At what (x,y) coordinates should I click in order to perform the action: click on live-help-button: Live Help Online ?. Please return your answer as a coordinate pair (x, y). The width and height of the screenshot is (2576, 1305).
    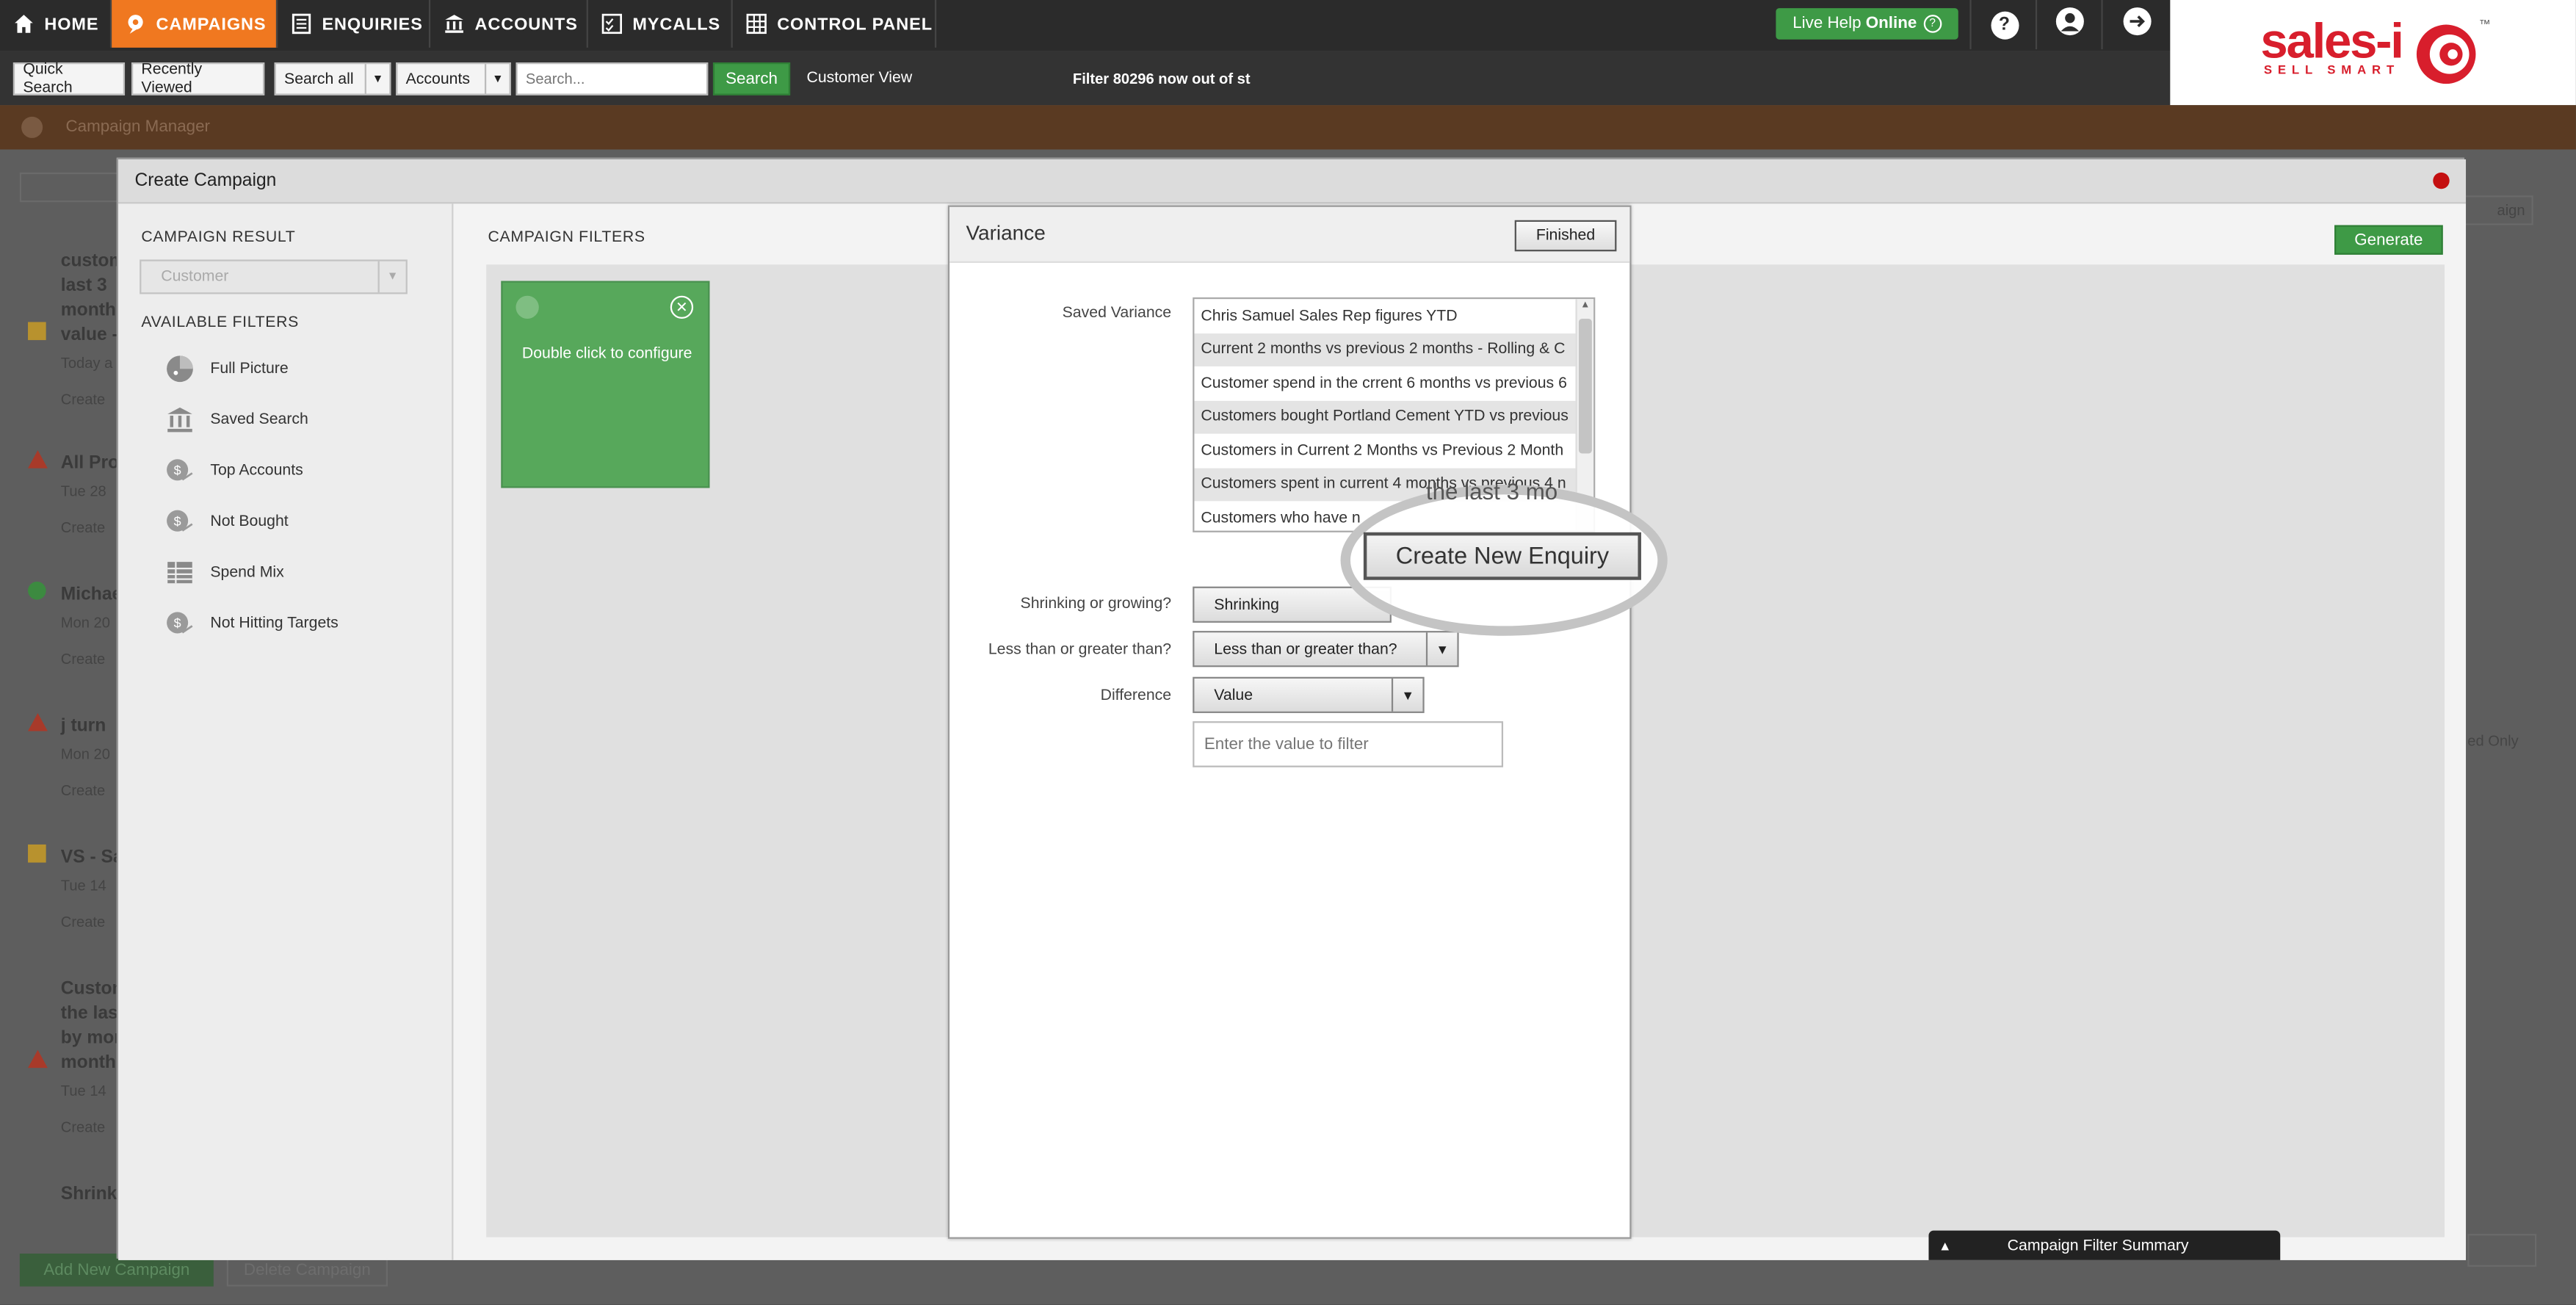
    Looking at the image, I should click on (1867, 24).